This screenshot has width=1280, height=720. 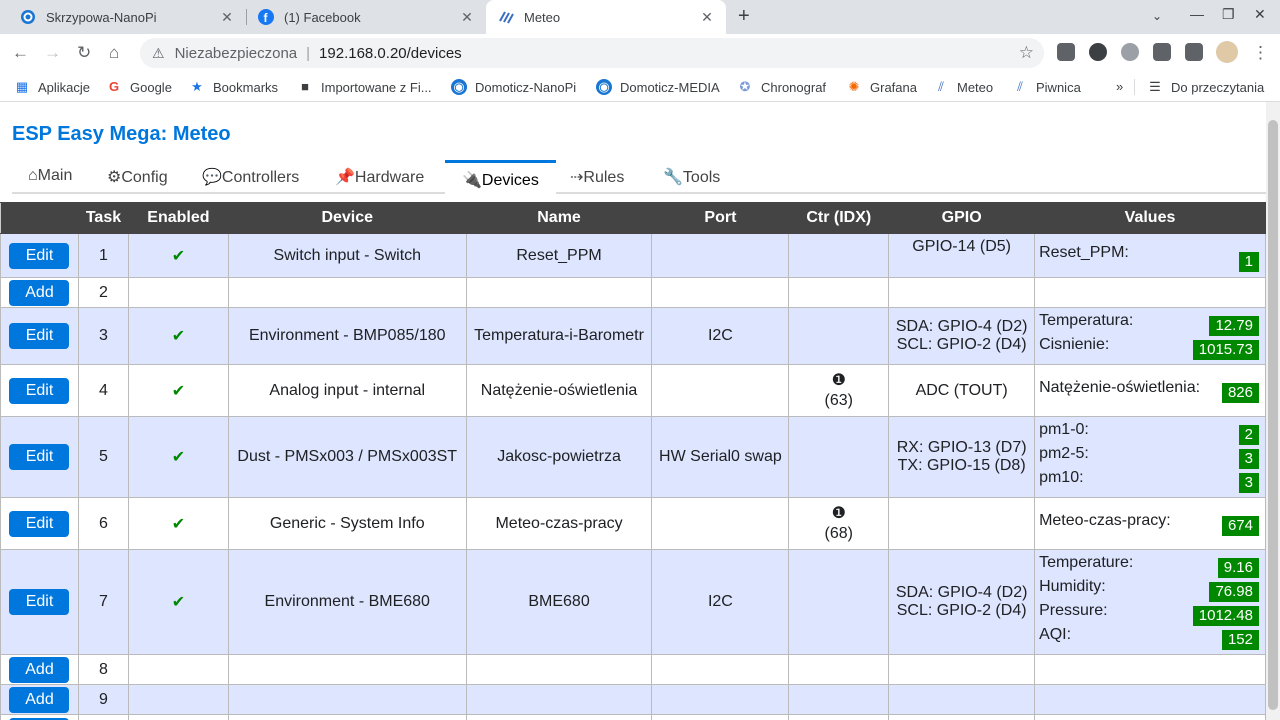 I want to click on device-cell: Switch input - Switch, so click(x=347, y=255).